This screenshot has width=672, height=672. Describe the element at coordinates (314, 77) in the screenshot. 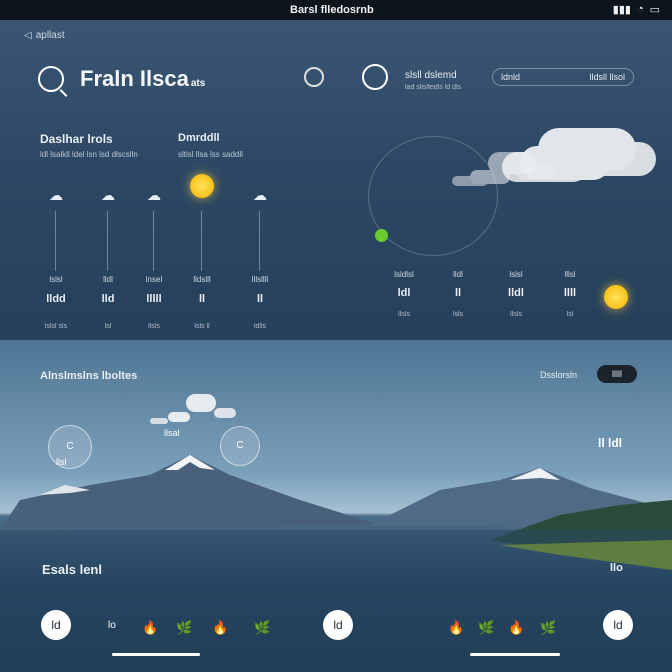

I see `location-pin-icon` at that location.